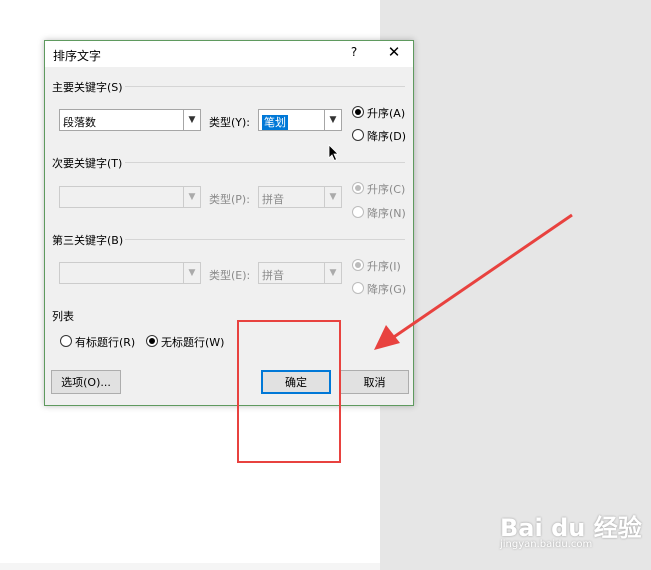  Describe the element at coordinates (386, 113) in the screenshot. I see `primary-asc-label: 升序(A)` at that location.